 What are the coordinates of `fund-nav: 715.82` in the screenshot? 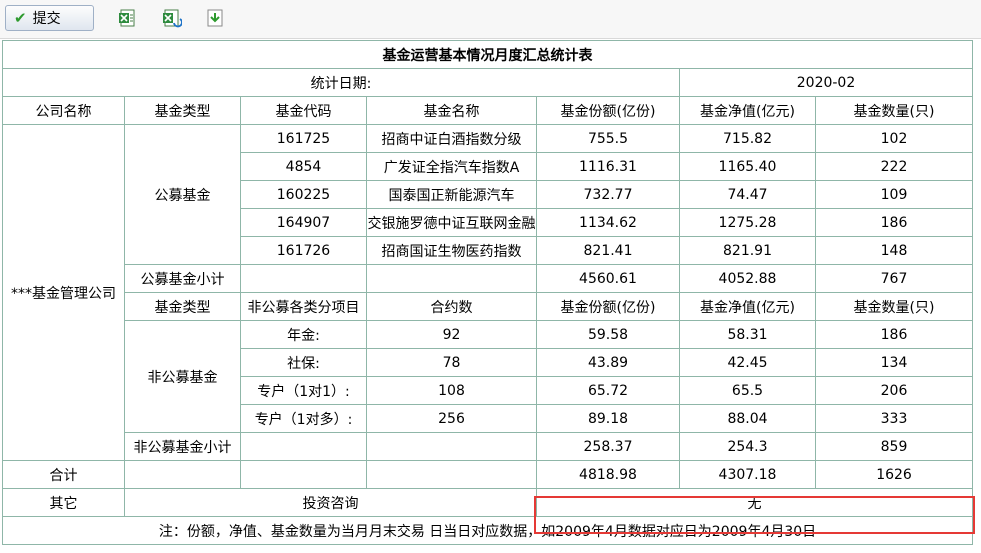 It's located at (747, 138).